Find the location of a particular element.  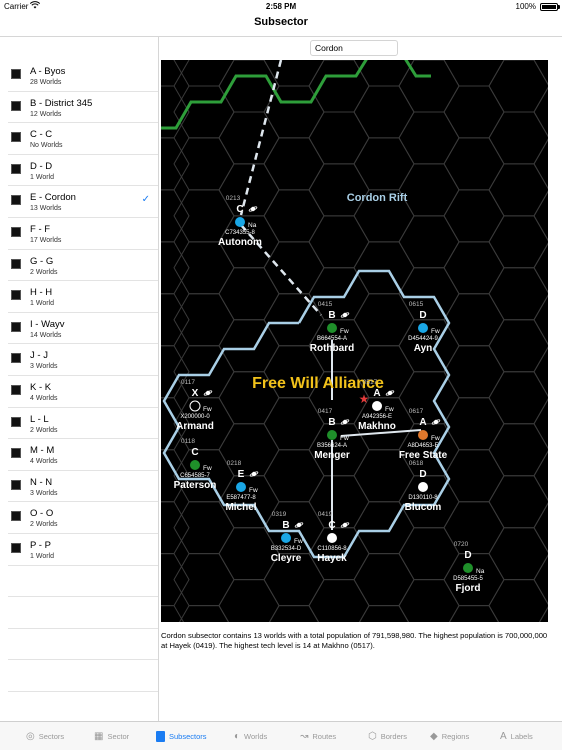

subsector-row: D - D1 World is located at coordinates (83, 171).